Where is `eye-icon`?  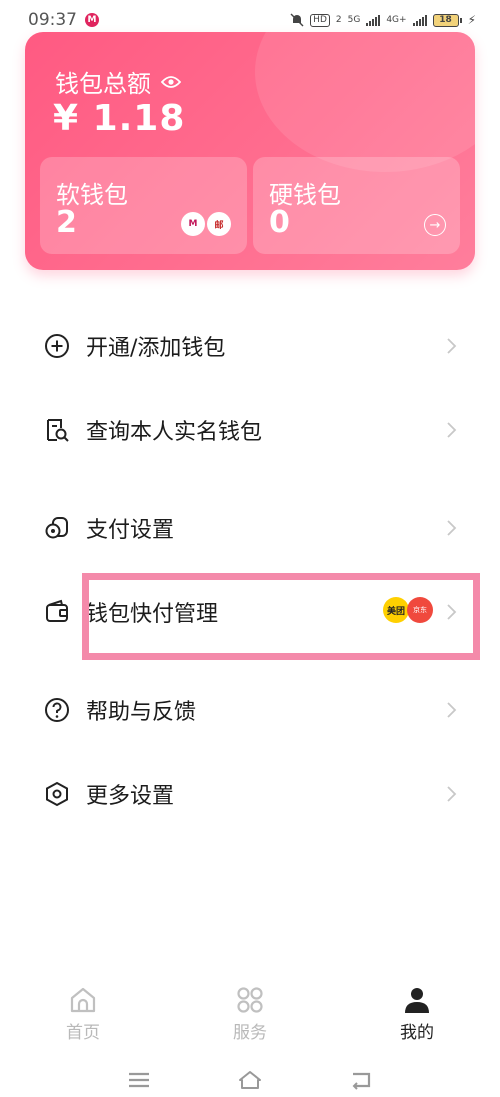 eye-icon is located at coordinates (171, 82).